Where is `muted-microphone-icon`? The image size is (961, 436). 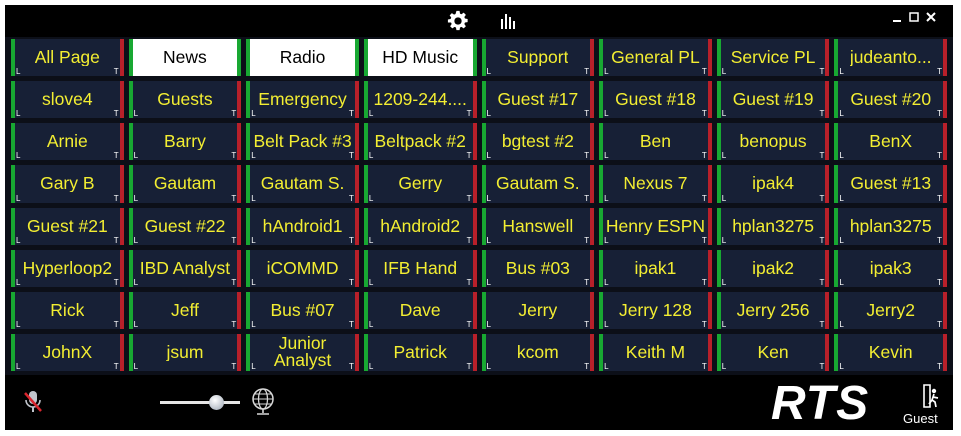
muted-microphone-icon is located at coordinates (33, 402).